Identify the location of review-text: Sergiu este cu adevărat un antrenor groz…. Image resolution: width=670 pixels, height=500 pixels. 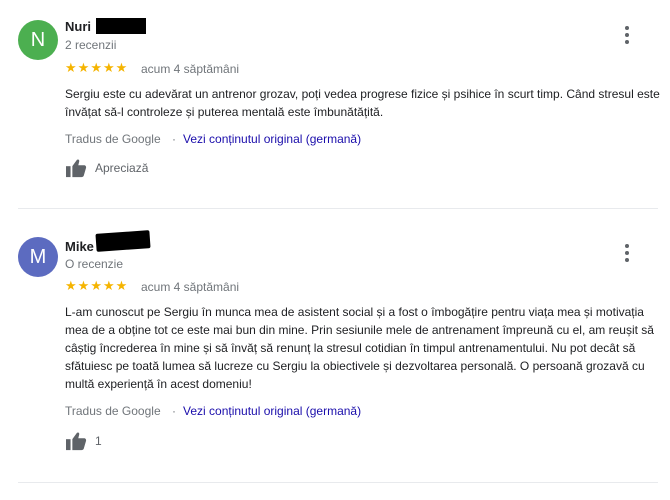
(362, 103).